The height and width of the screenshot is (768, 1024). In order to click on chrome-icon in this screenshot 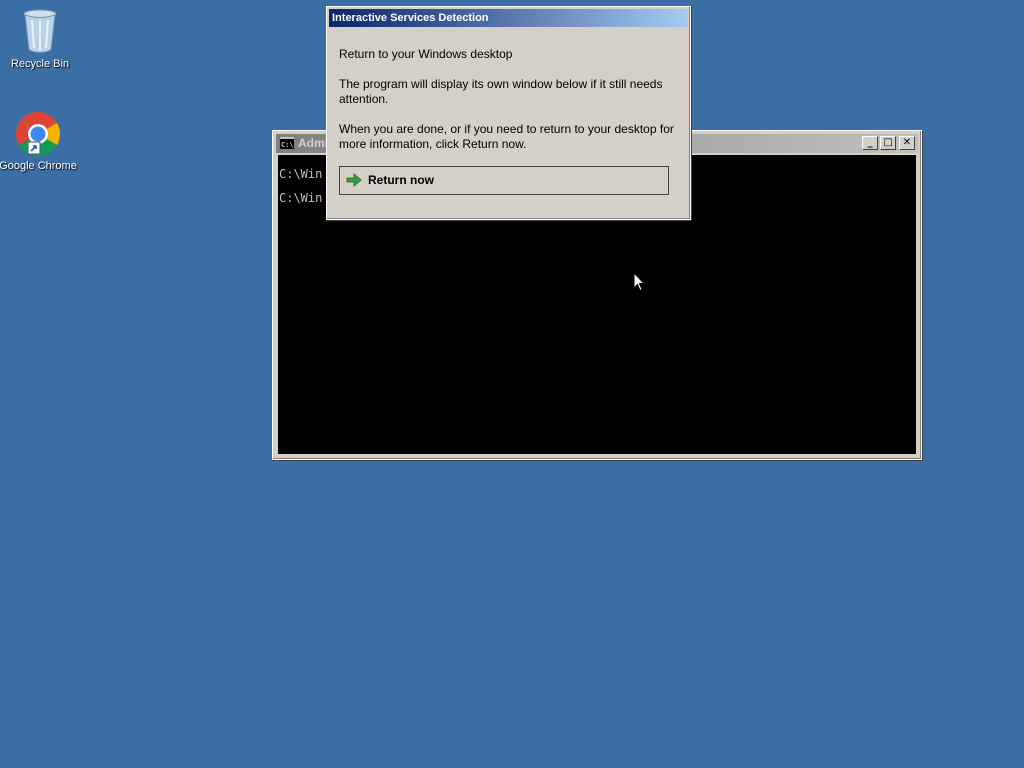, I will do `click(38, 134)`.